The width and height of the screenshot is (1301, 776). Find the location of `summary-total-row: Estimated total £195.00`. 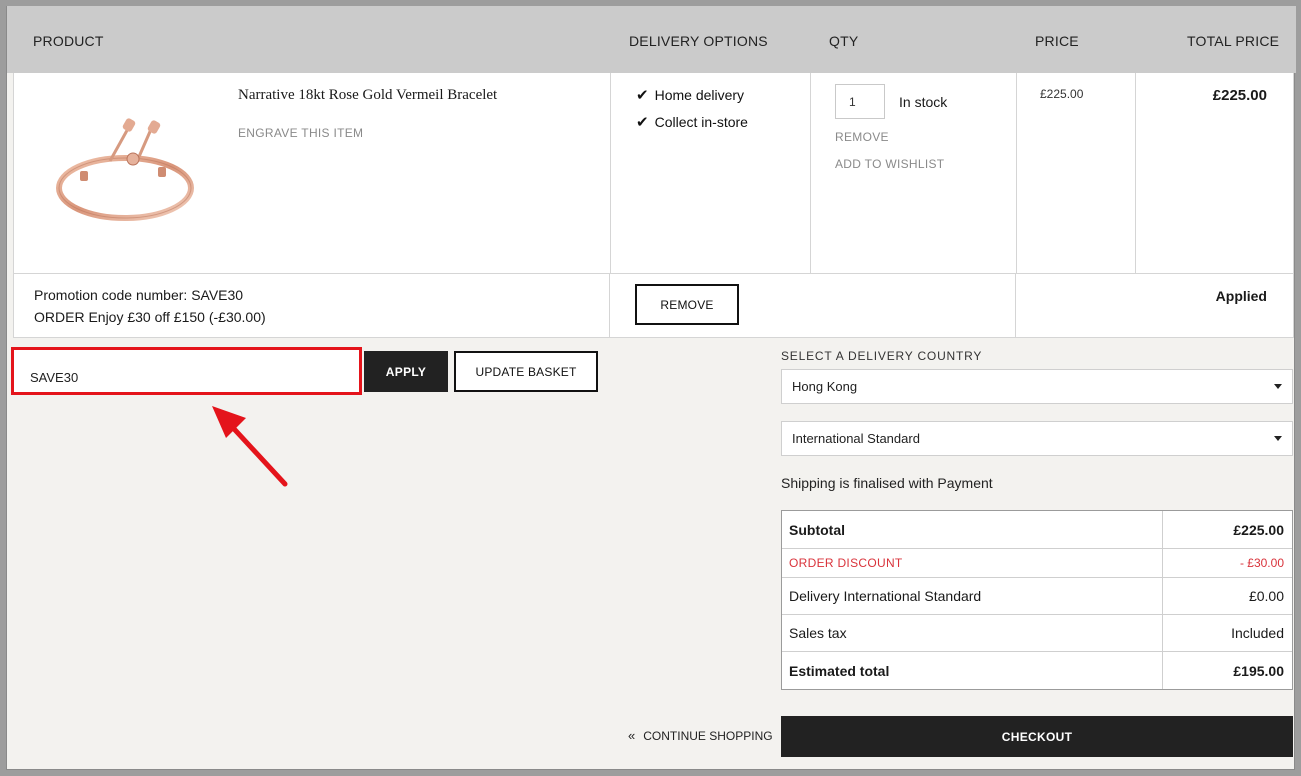

summary-total-row: Estimated total £195.00 is located at coordinates (1037, 670).